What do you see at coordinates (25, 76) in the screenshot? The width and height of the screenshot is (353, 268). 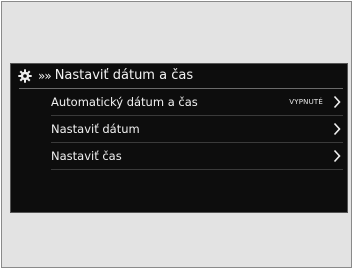 I see `gear-icon` at bounding box center [25, 76].